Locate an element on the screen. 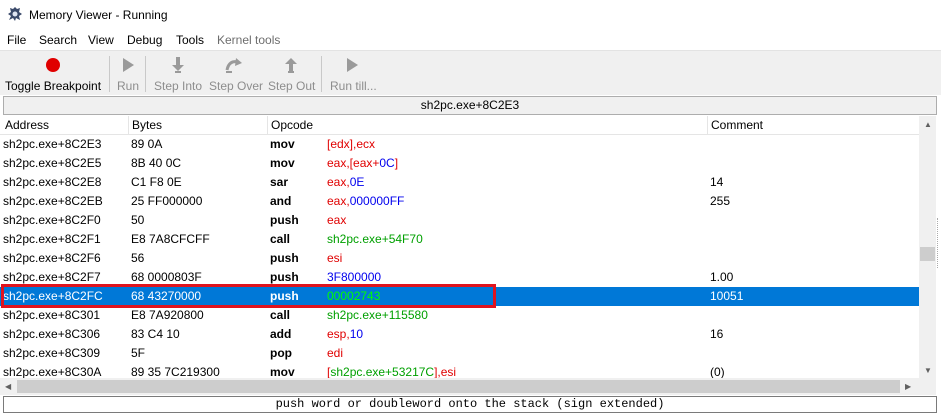 This screenshot has height=414, width=941. row-address: sh2pc.exe+8C2E5 is located at coordinates (52, 163).